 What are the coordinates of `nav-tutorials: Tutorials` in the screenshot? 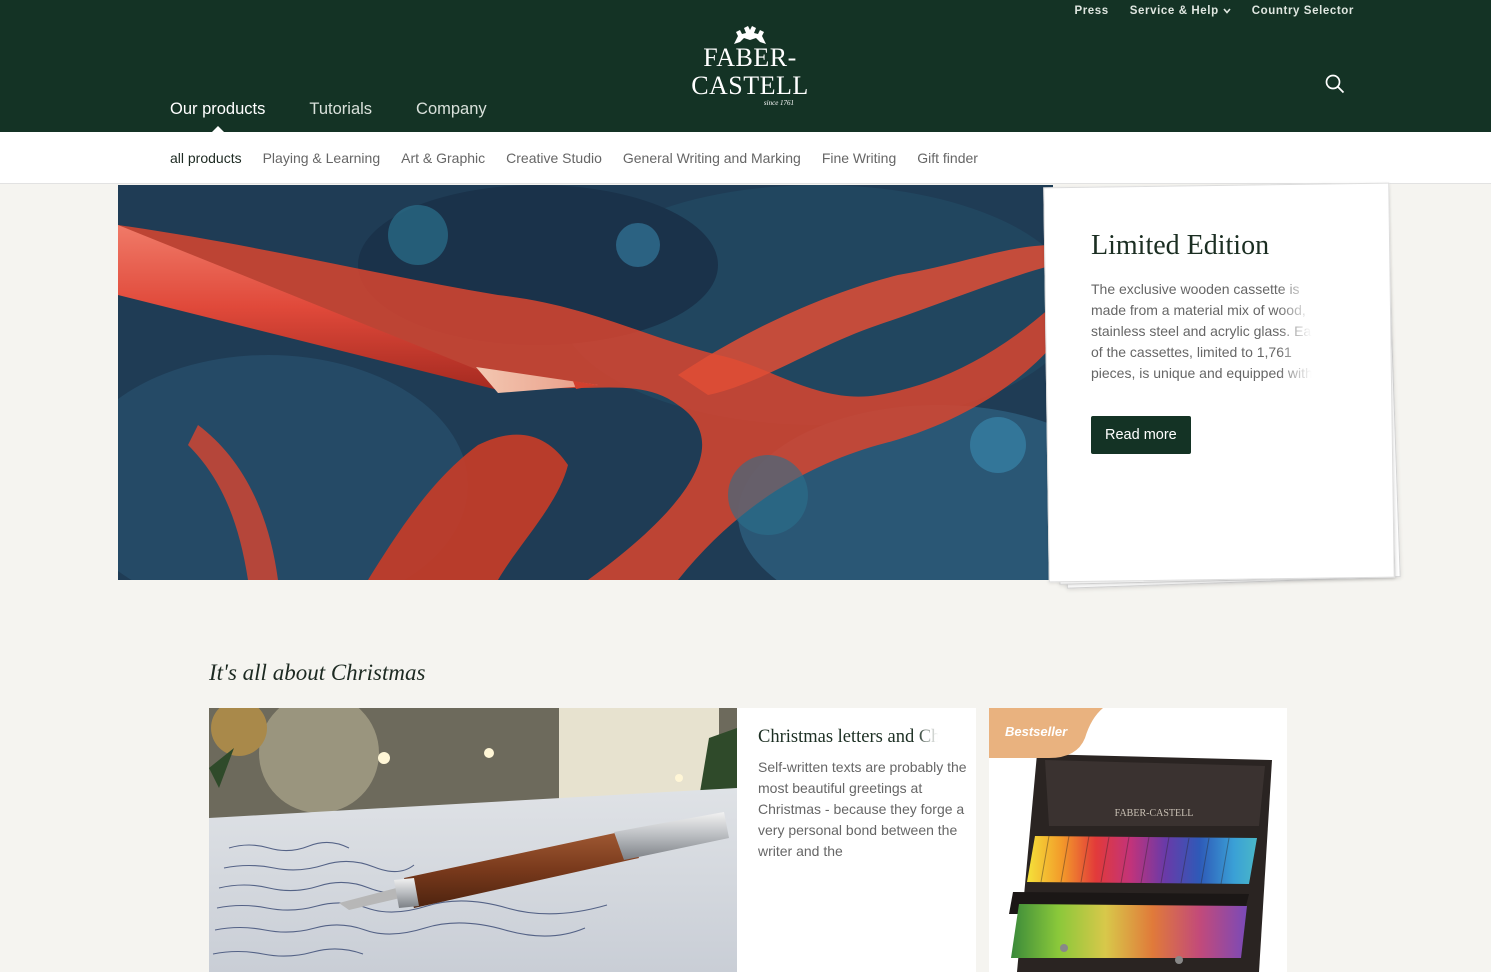 It's located at (340, 109).